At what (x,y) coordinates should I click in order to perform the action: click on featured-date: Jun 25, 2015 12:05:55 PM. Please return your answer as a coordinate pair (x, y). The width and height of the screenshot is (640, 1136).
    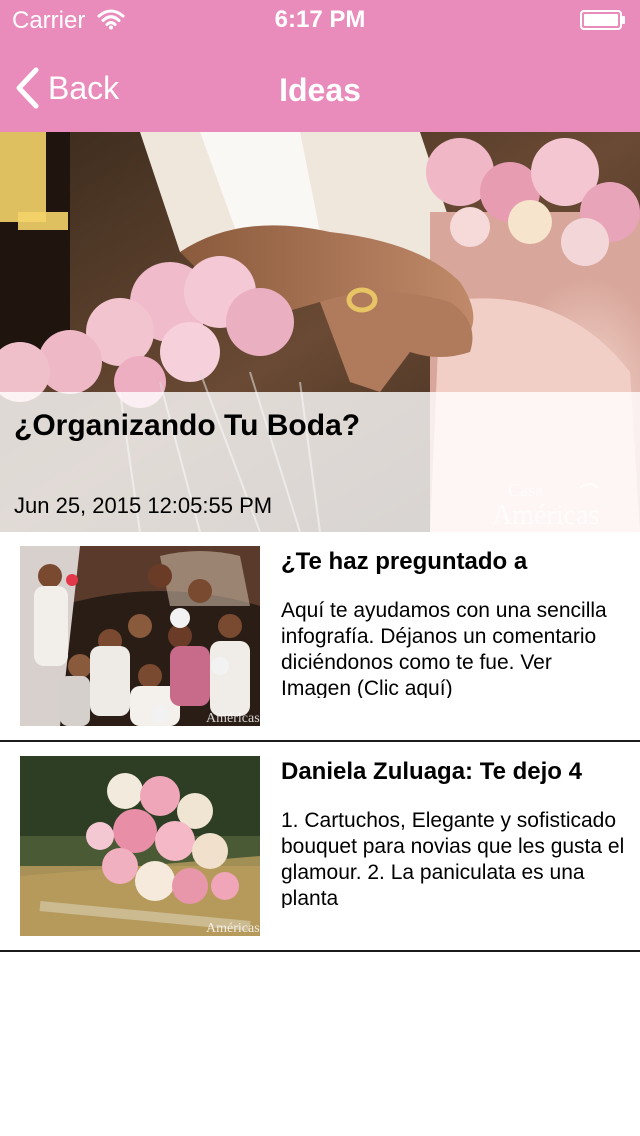
    Looking at the image, I should click on (143, 505).